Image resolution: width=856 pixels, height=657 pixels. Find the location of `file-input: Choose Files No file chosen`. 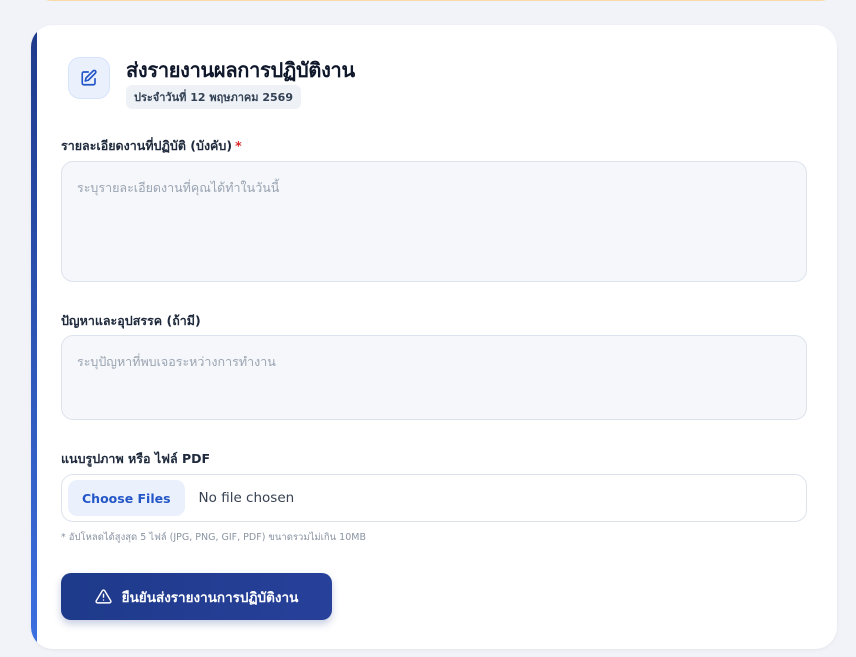

file-input: Choose Files No file chosen is located at coordinates (434, 498).